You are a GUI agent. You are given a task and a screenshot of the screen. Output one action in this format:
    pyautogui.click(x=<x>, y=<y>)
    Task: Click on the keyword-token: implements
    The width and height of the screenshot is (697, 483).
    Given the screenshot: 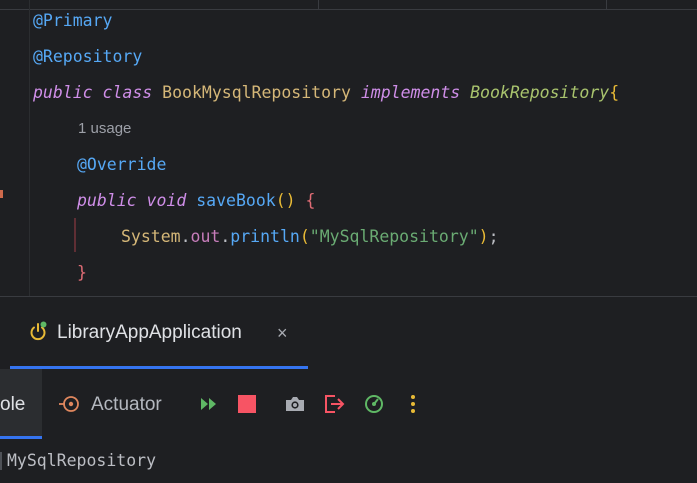 What is the action you would take?
    pyautogui.click(x=410, y=92)
    